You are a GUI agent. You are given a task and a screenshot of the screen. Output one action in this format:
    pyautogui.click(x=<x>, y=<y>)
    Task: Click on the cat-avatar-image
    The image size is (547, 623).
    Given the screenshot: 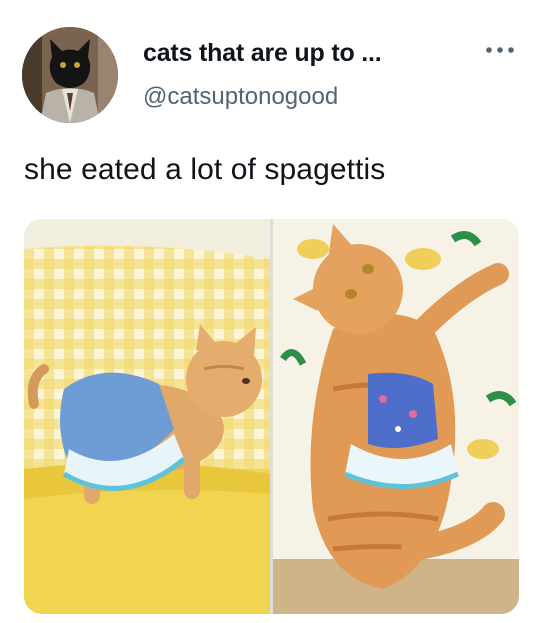 What is the action you would take?
    pyautogui.click(x=70, y=75)
    